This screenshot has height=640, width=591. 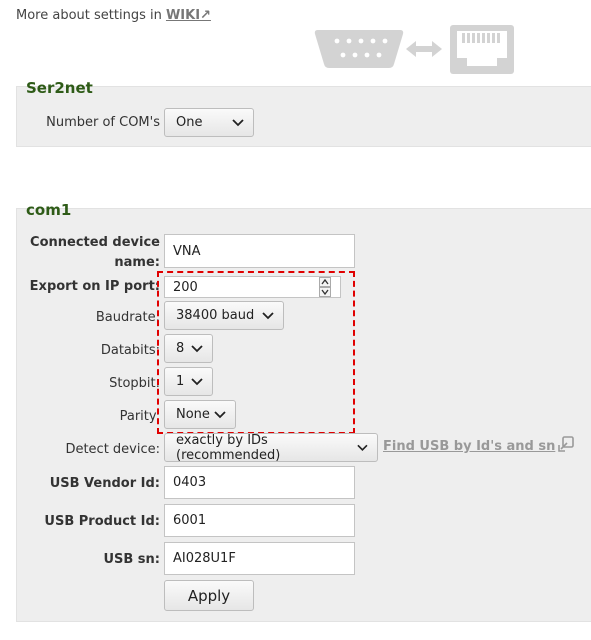 What do you see at coordinates (259, 558) in the screenshot?
I see `sn-input: AI028U1F` at bounding box center [259, 558].